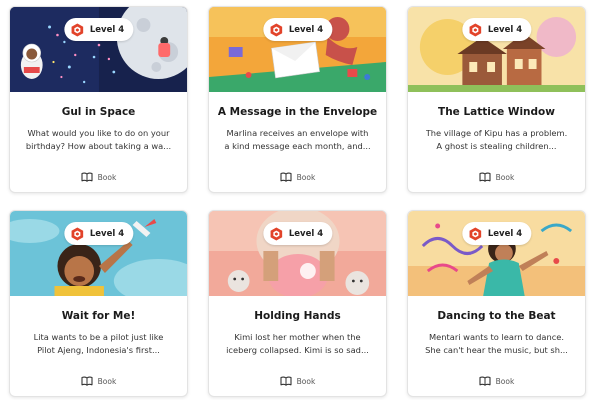  I want to click on description-line-1: Lita wants to be a pilot just like, so click(98, 337).